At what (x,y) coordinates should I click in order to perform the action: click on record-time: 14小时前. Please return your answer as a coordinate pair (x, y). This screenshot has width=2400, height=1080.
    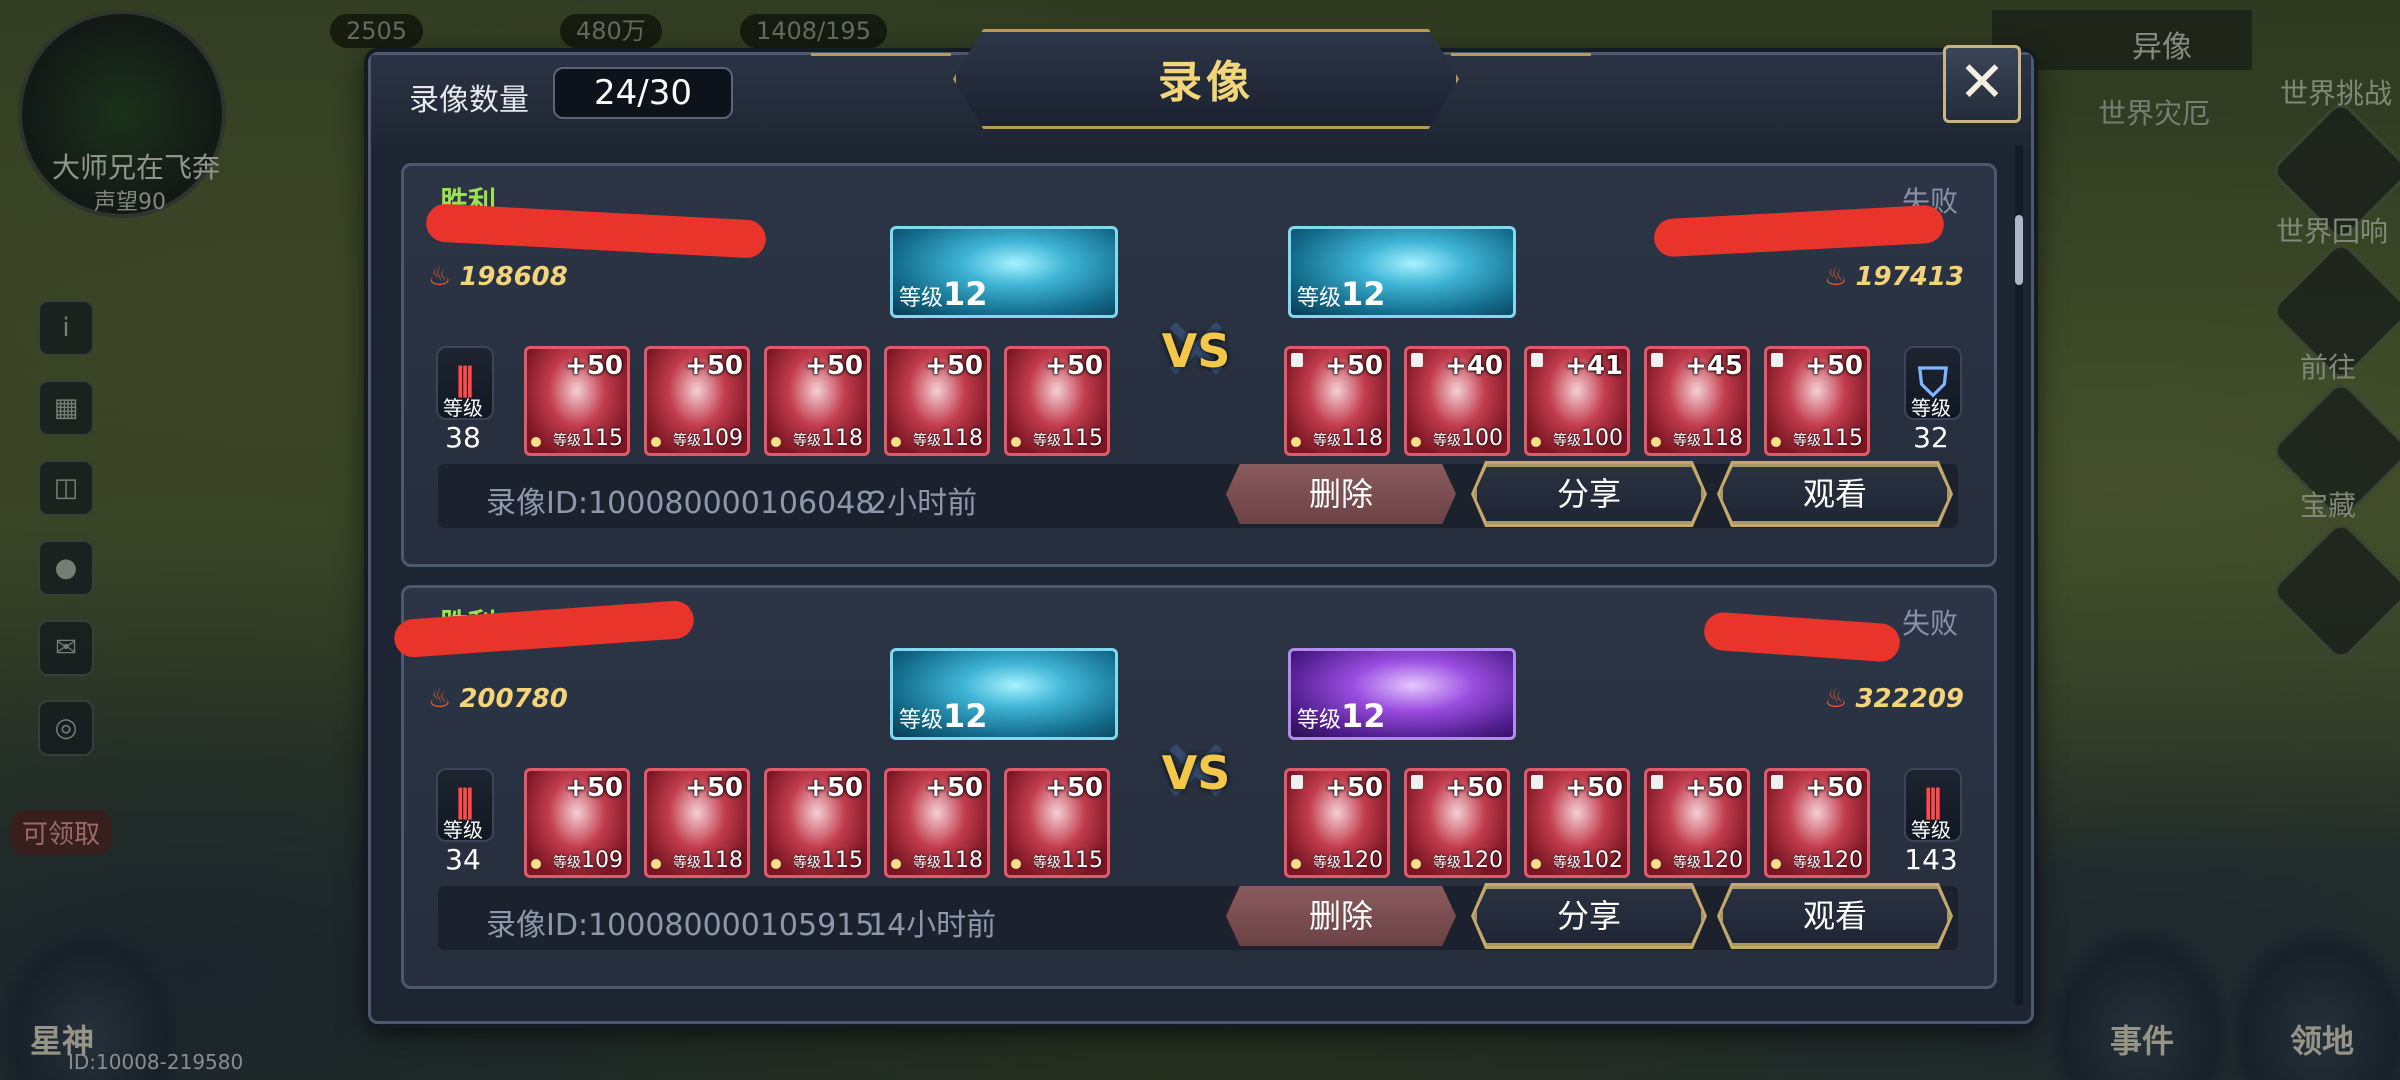
    Looking at the image, I should click on (932, 925).